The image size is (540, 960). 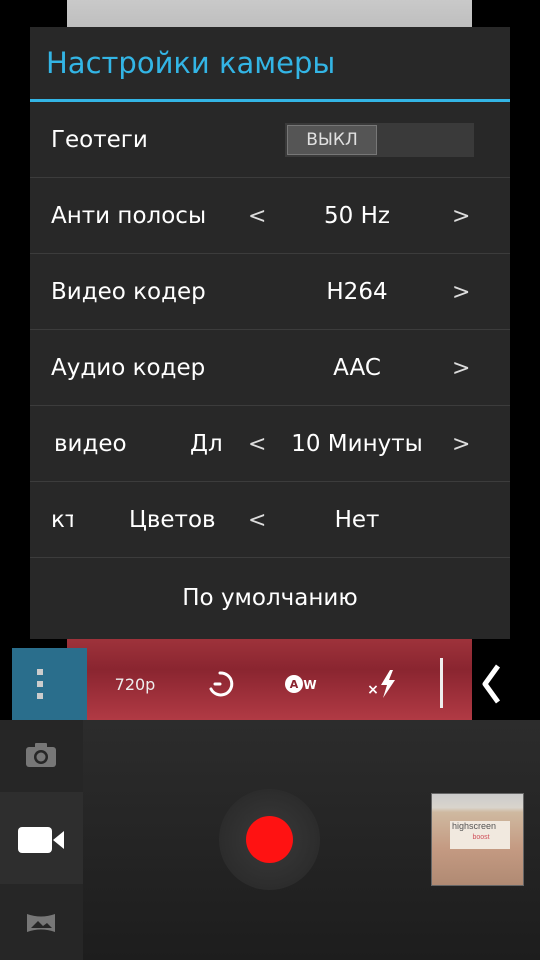 I want to click on video-duration-next-button: >, so click(x=461, y=444).